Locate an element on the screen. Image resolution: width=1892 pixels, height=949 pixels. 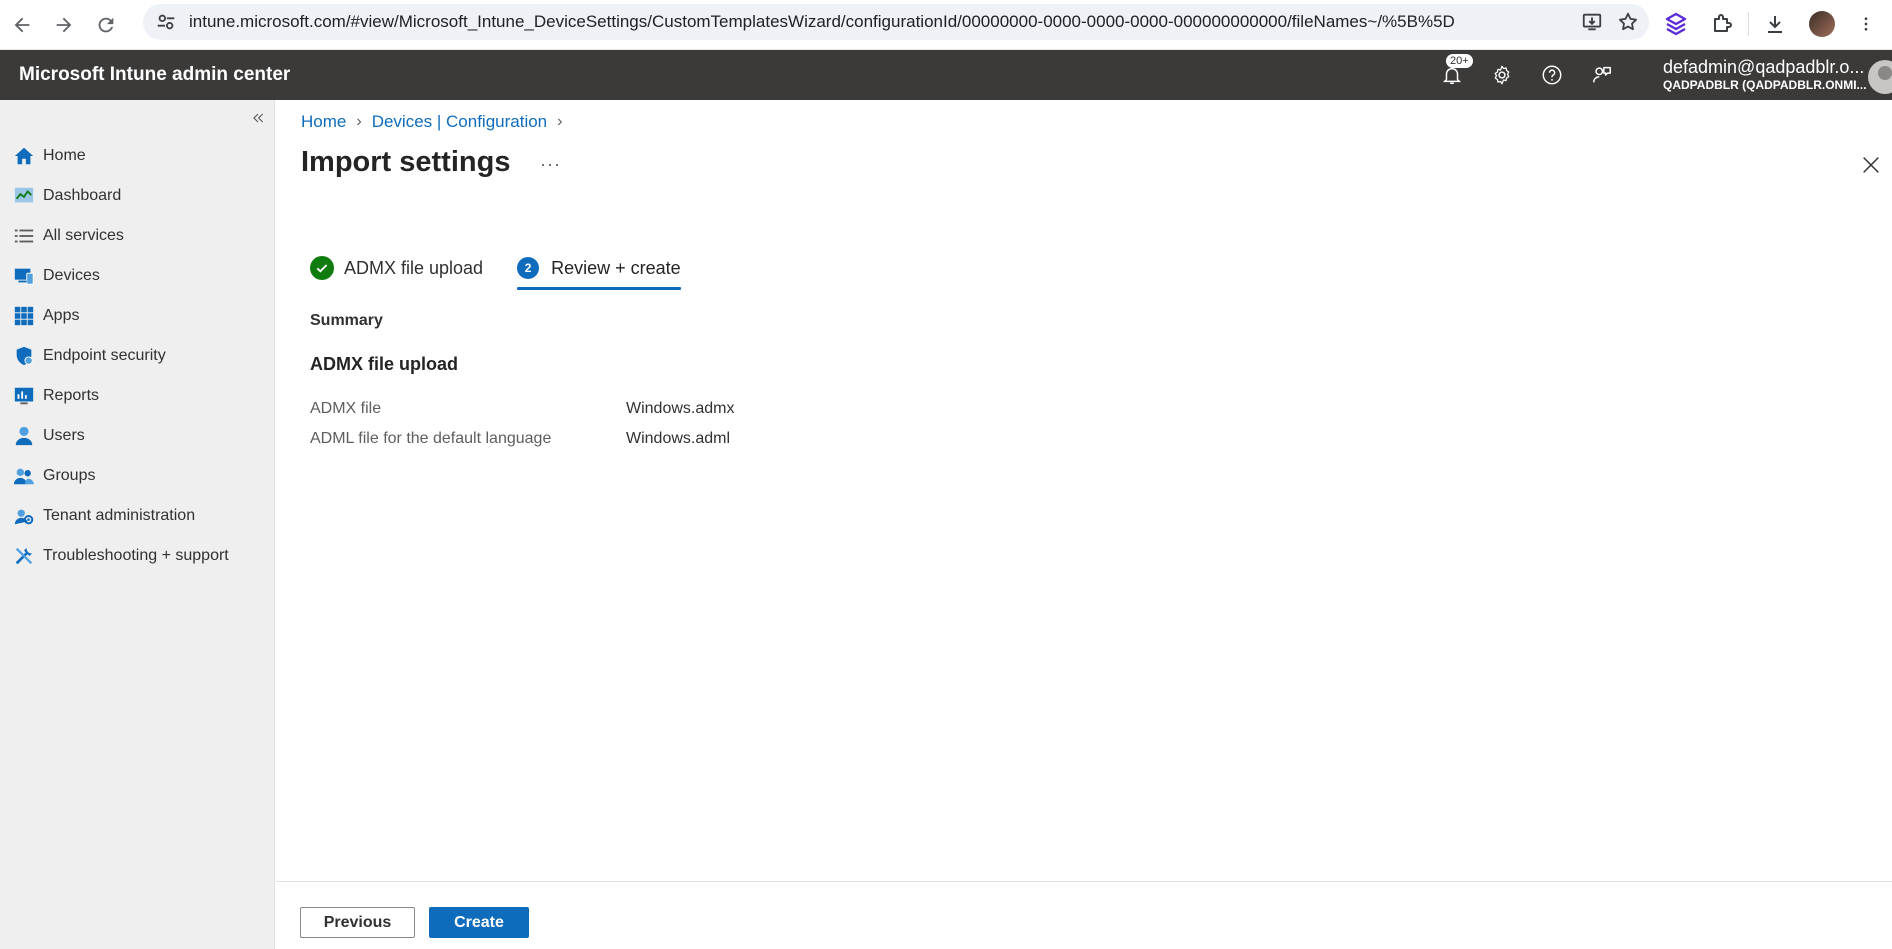
section-heading: ADMX file upload is located at coordinates (384, 364).